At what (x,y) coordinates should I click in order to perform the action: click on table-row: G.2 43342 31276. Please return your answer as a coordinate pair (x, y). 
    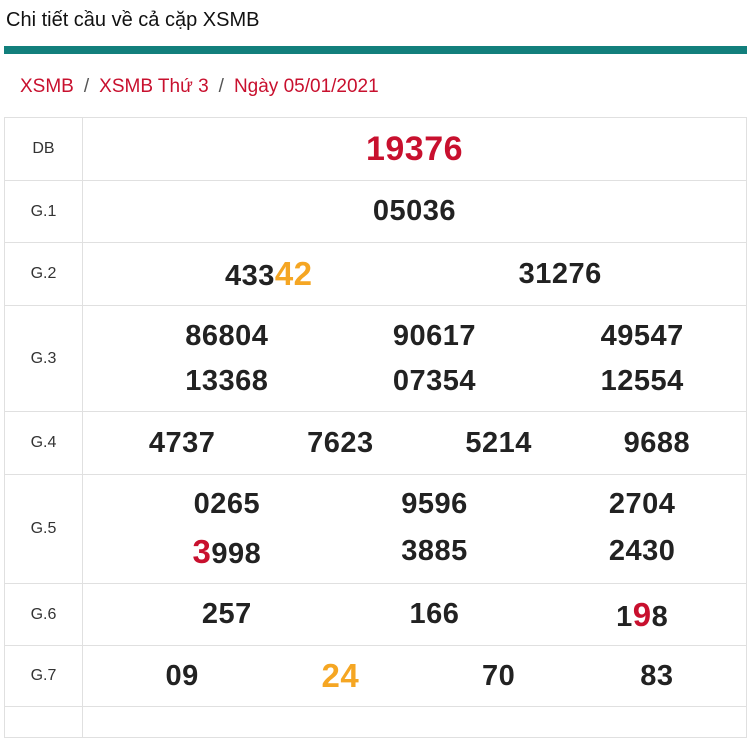
    Looking at the image, I should click on (375, 274).